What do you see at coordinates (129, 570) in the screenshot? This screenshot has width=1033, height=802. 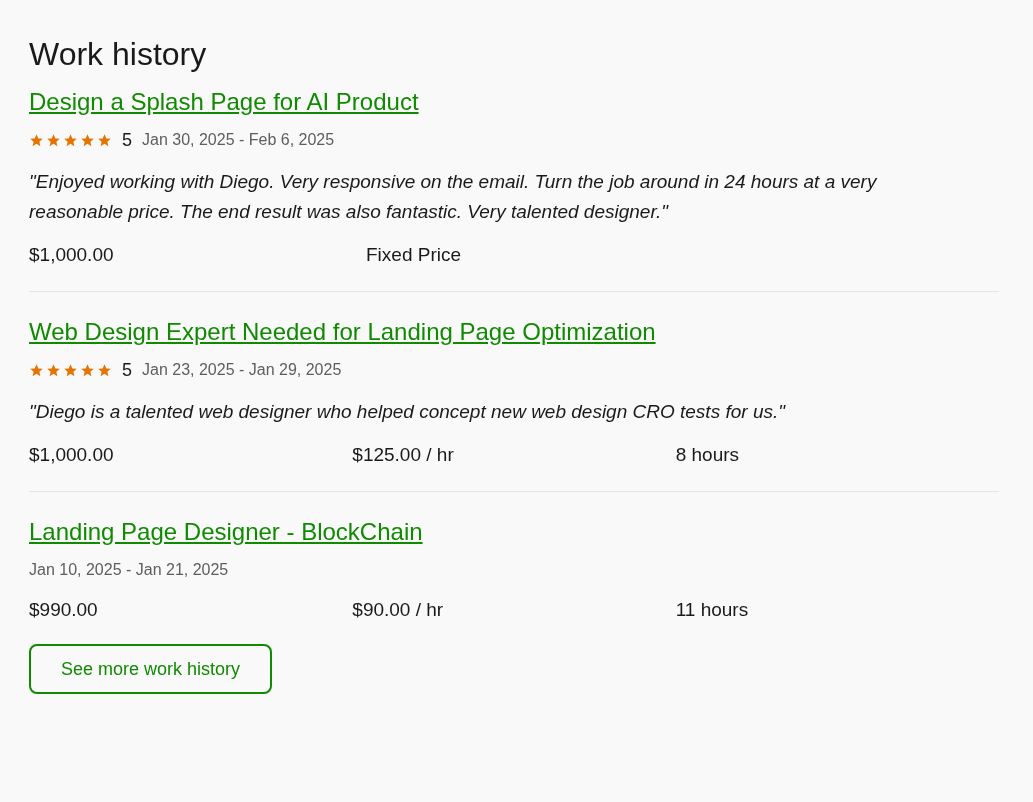 I see `date-range: Jan 10, 2025 - Jan 21, 2025` at bounding box center [129, 570].